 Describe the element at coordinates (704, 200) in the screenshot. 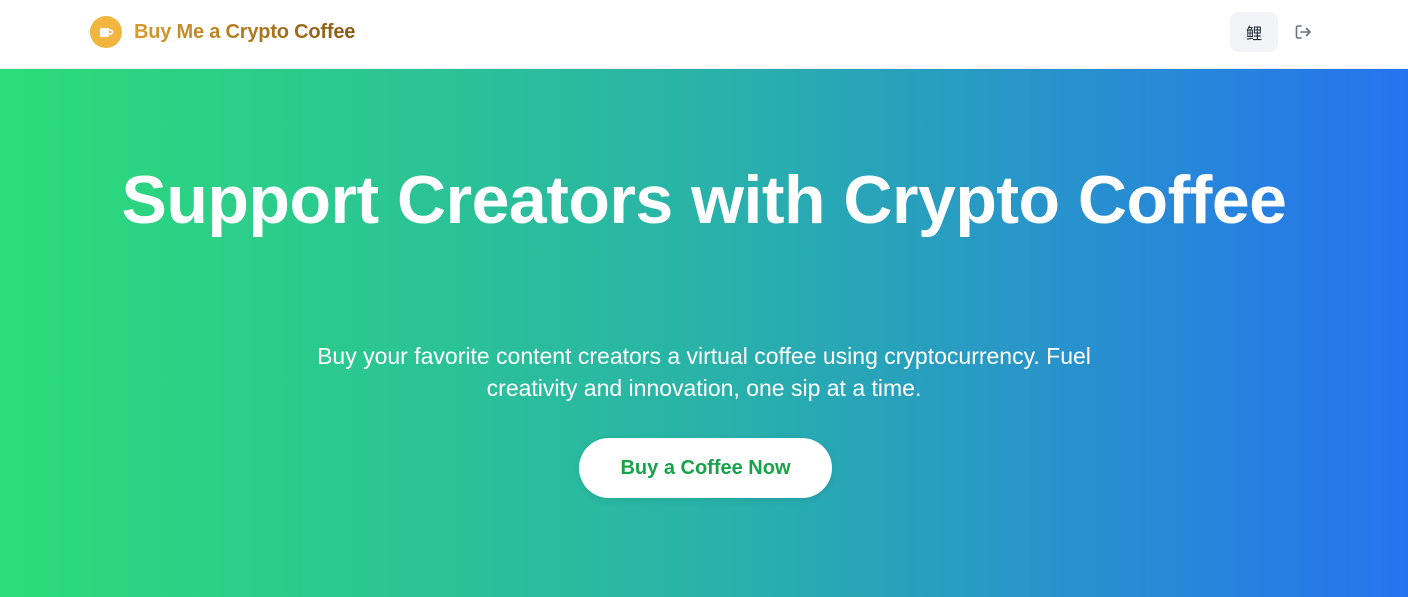

I see `hero-title: Support Creators with Crypto Coffee` at that location.